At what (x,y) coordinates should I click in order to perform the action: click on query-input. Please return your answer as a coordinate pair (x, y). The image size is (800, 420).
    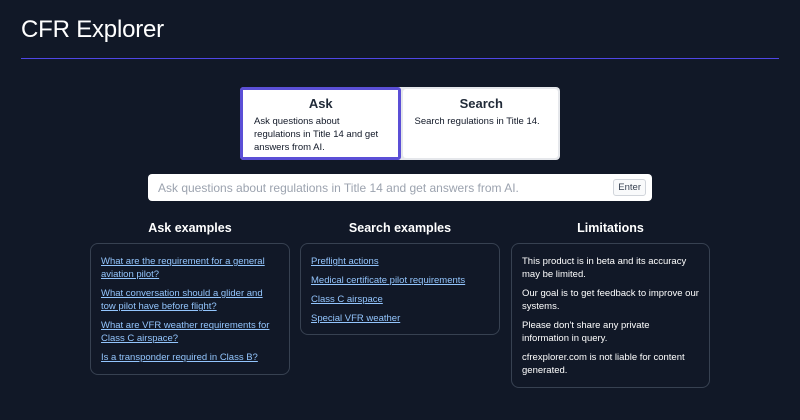
    Looking at the image, I should click on (386, 187).